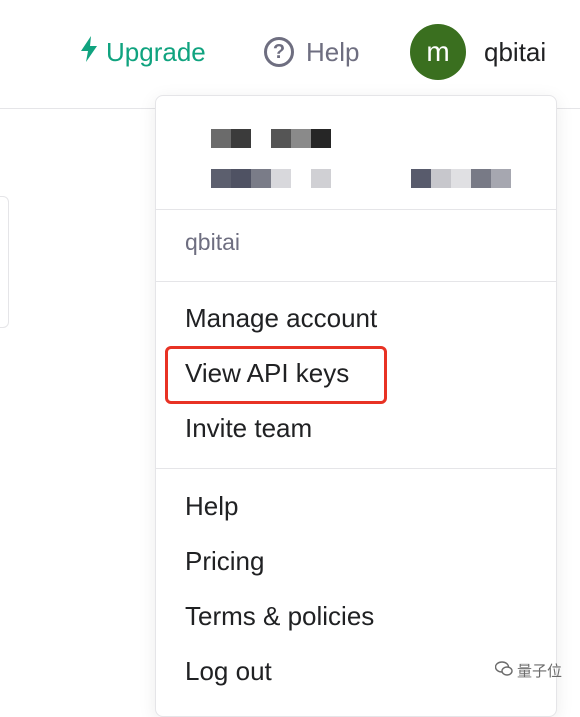  What do you see at coordinates (503, 670) in the screenshot?
I see `wechat-icon` at bounding box center [503, 670].